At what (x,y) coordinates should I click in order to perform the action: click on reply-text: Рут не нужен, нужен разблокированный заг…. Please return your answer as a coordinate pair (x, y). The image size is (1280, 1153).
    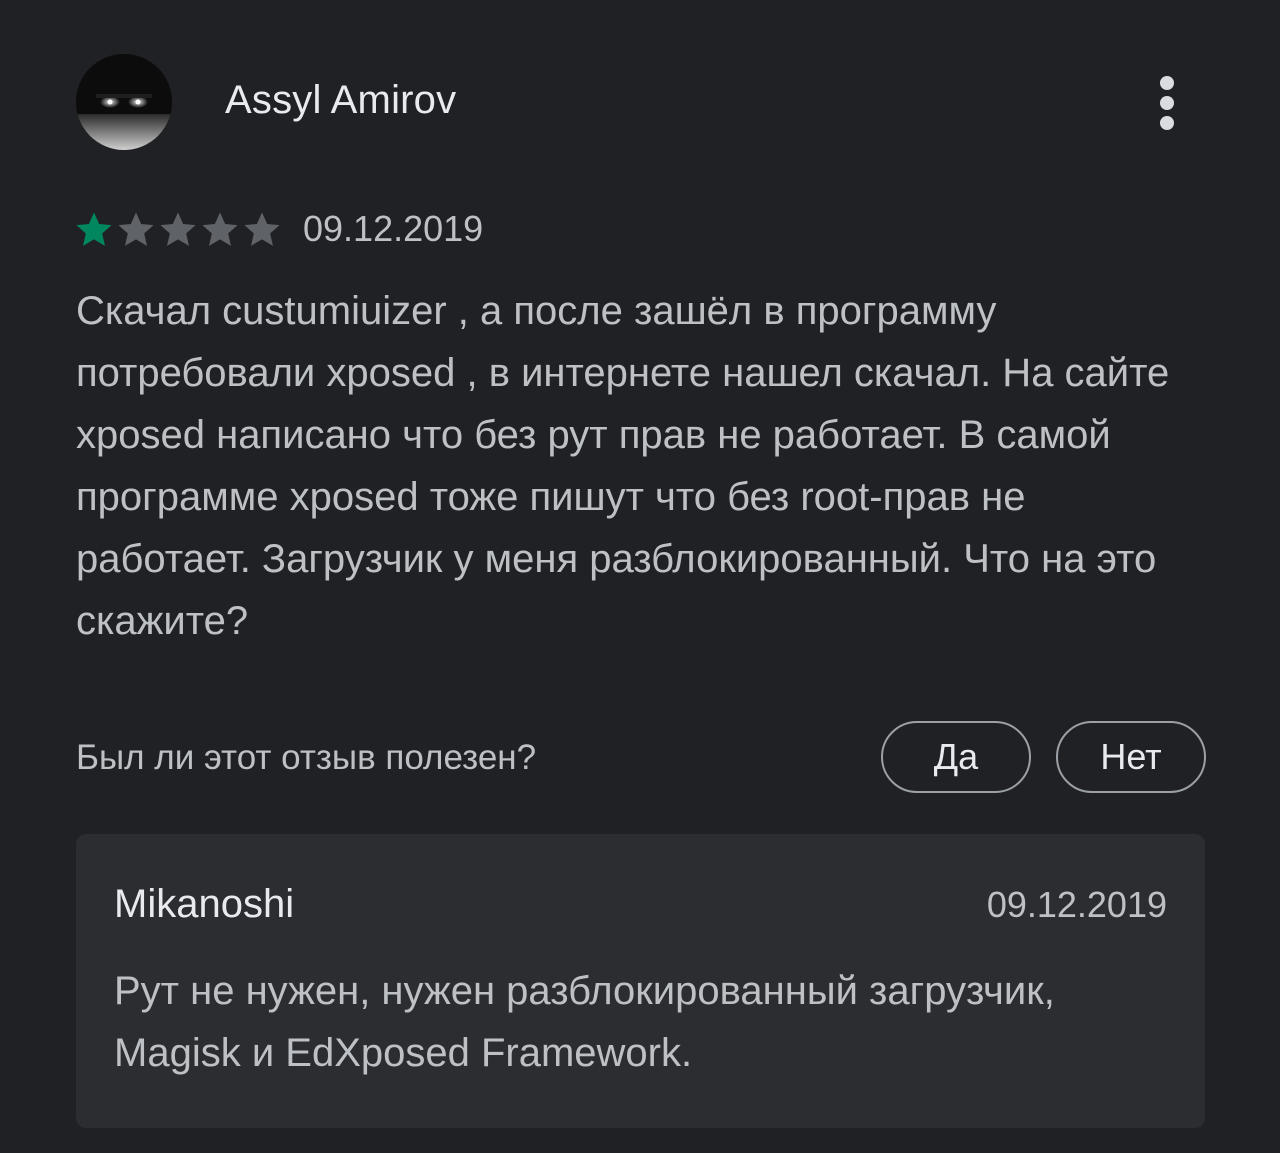
    Looking at the image, I should click on (584, 1022).